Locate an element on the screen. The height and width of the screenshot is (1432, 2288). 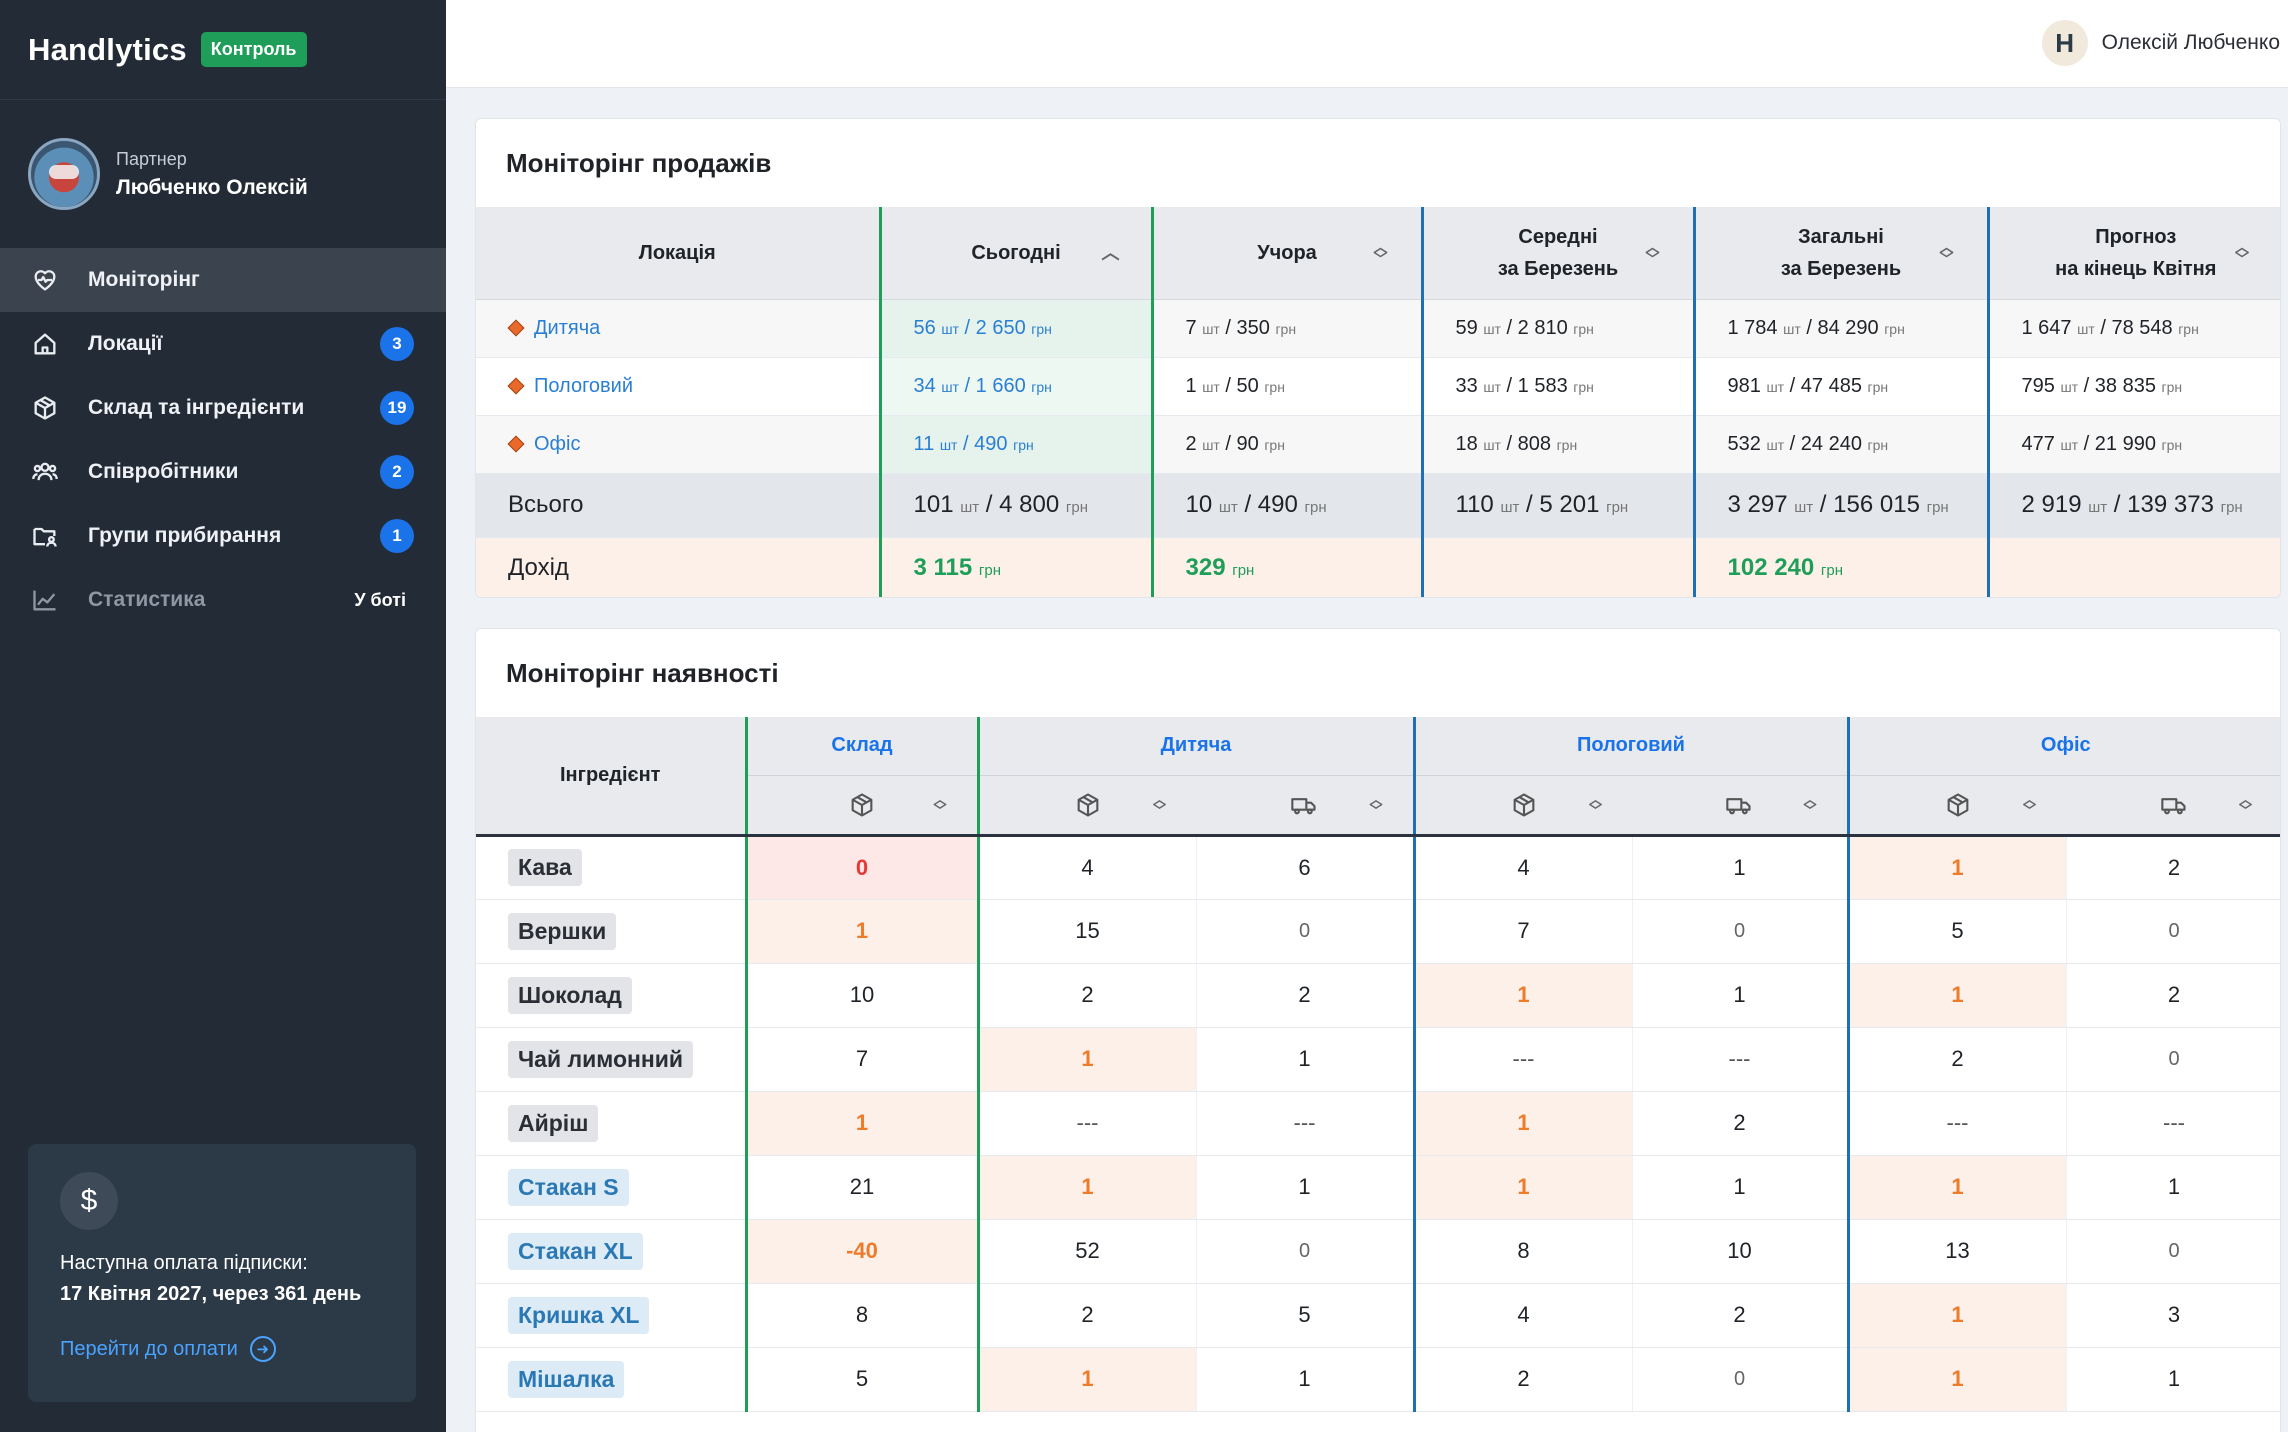
column-header-today: Сьогодні ︿ is located at coordinates (1015, 253).